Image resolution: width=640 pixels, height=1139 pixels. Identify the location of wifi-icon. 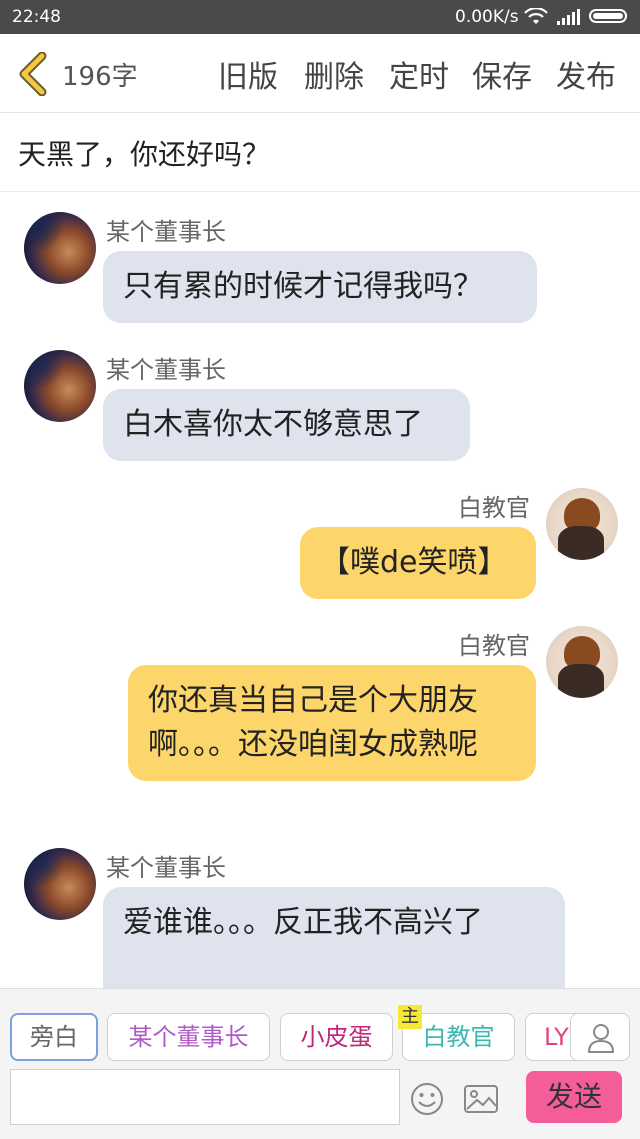
(536, 16).